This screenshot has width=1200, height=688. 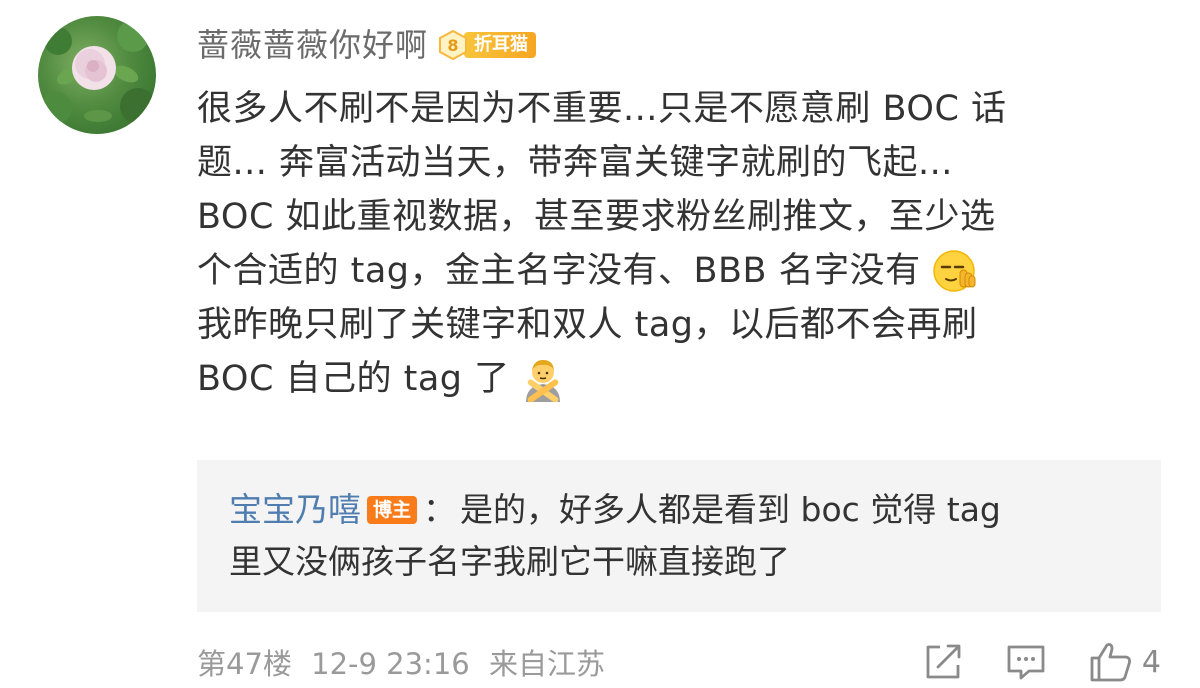 I want to click on share-icon, so click(x=943, y=661).